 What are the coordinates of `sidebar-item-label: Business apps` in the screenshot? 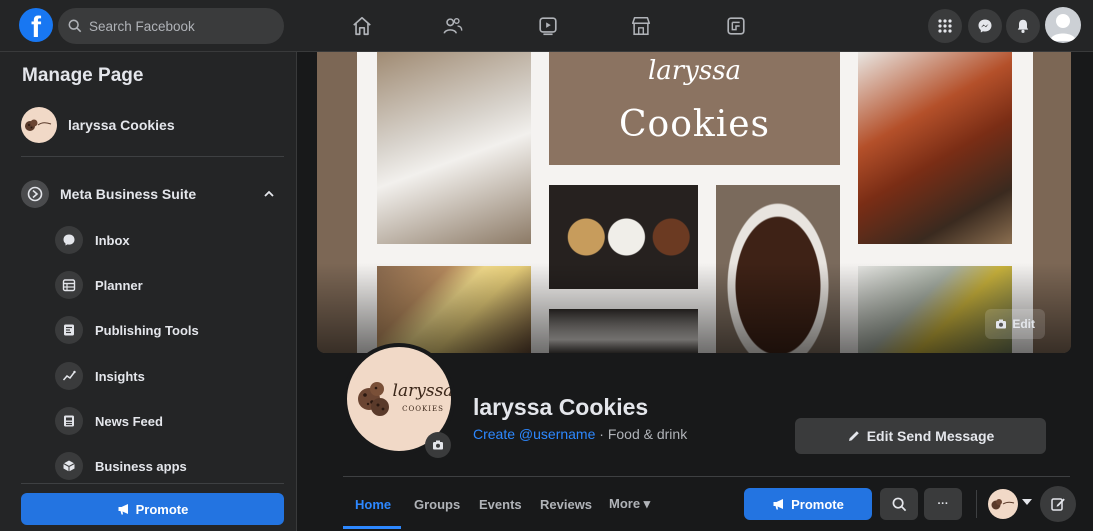 It's located at (141, 466).